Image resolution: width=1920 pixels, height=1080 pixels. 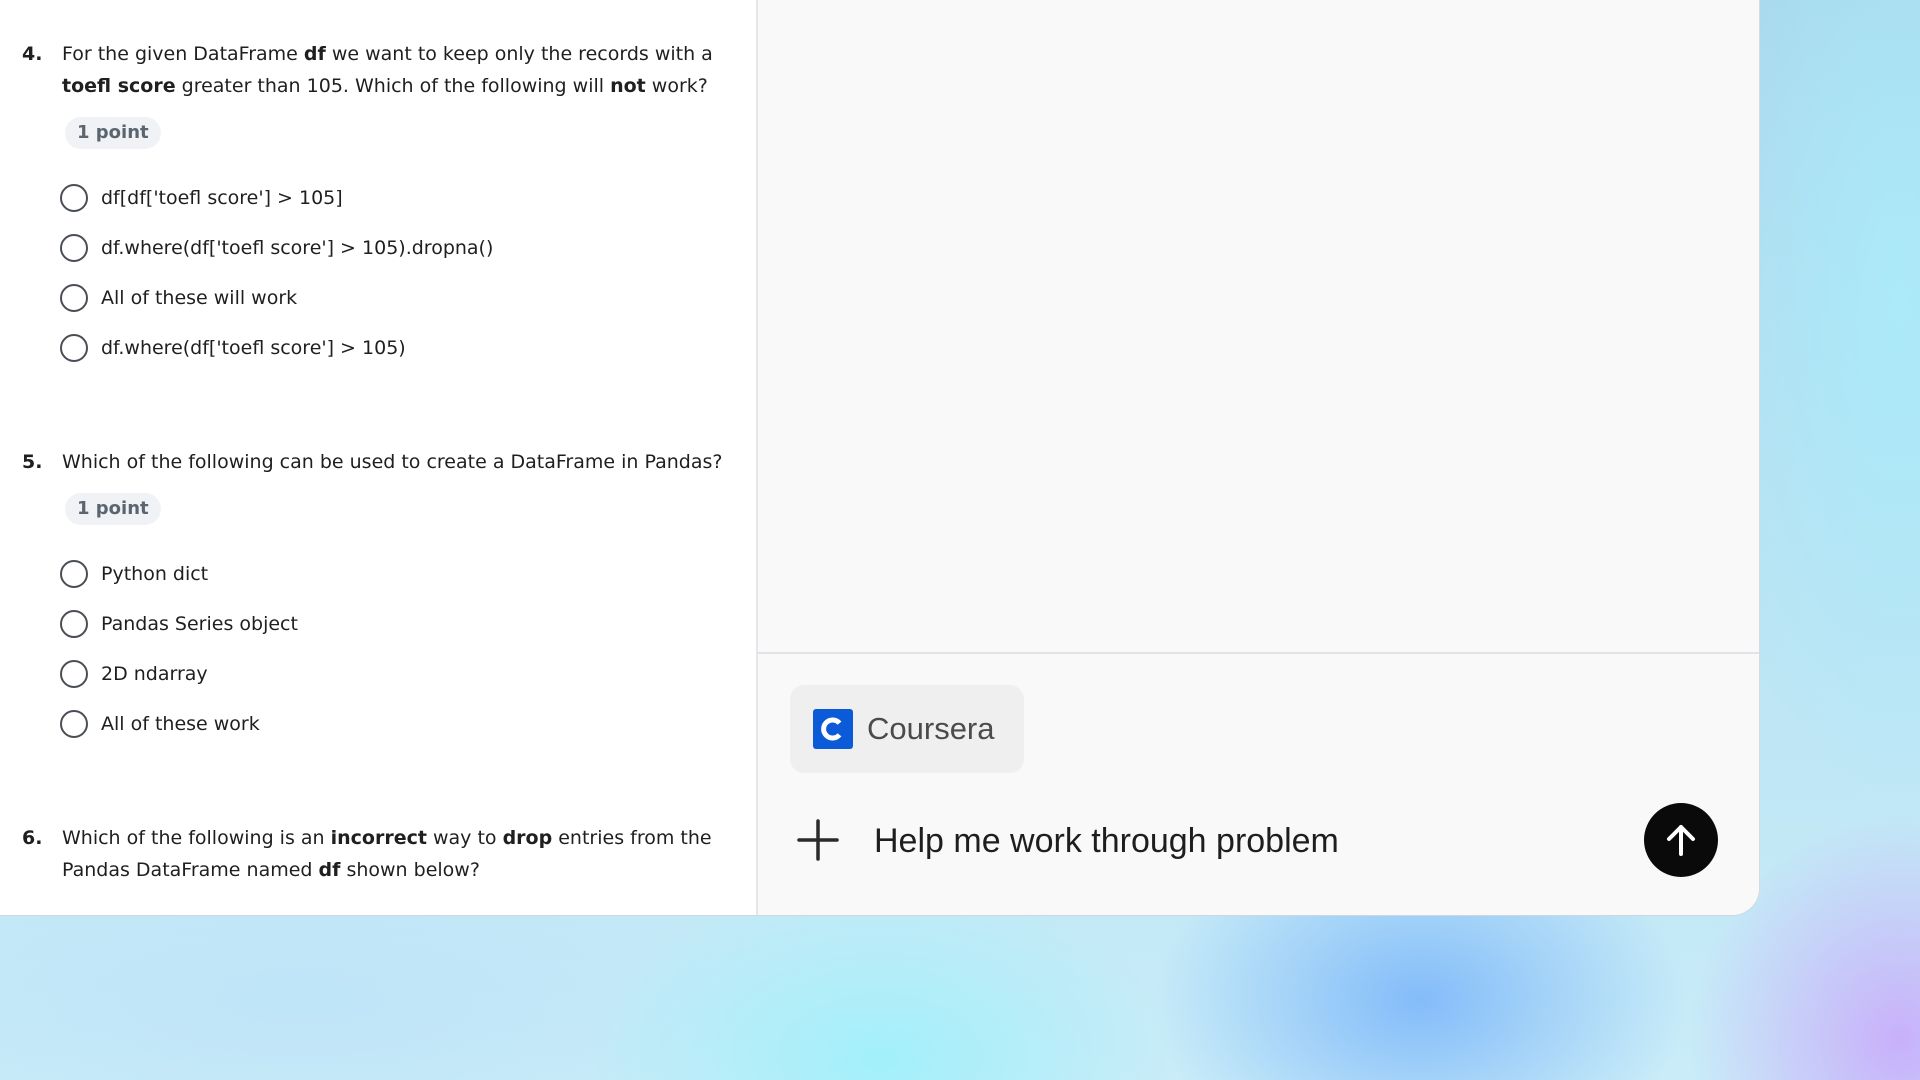 I want to click on send-button, so click(x=1681, y=840).